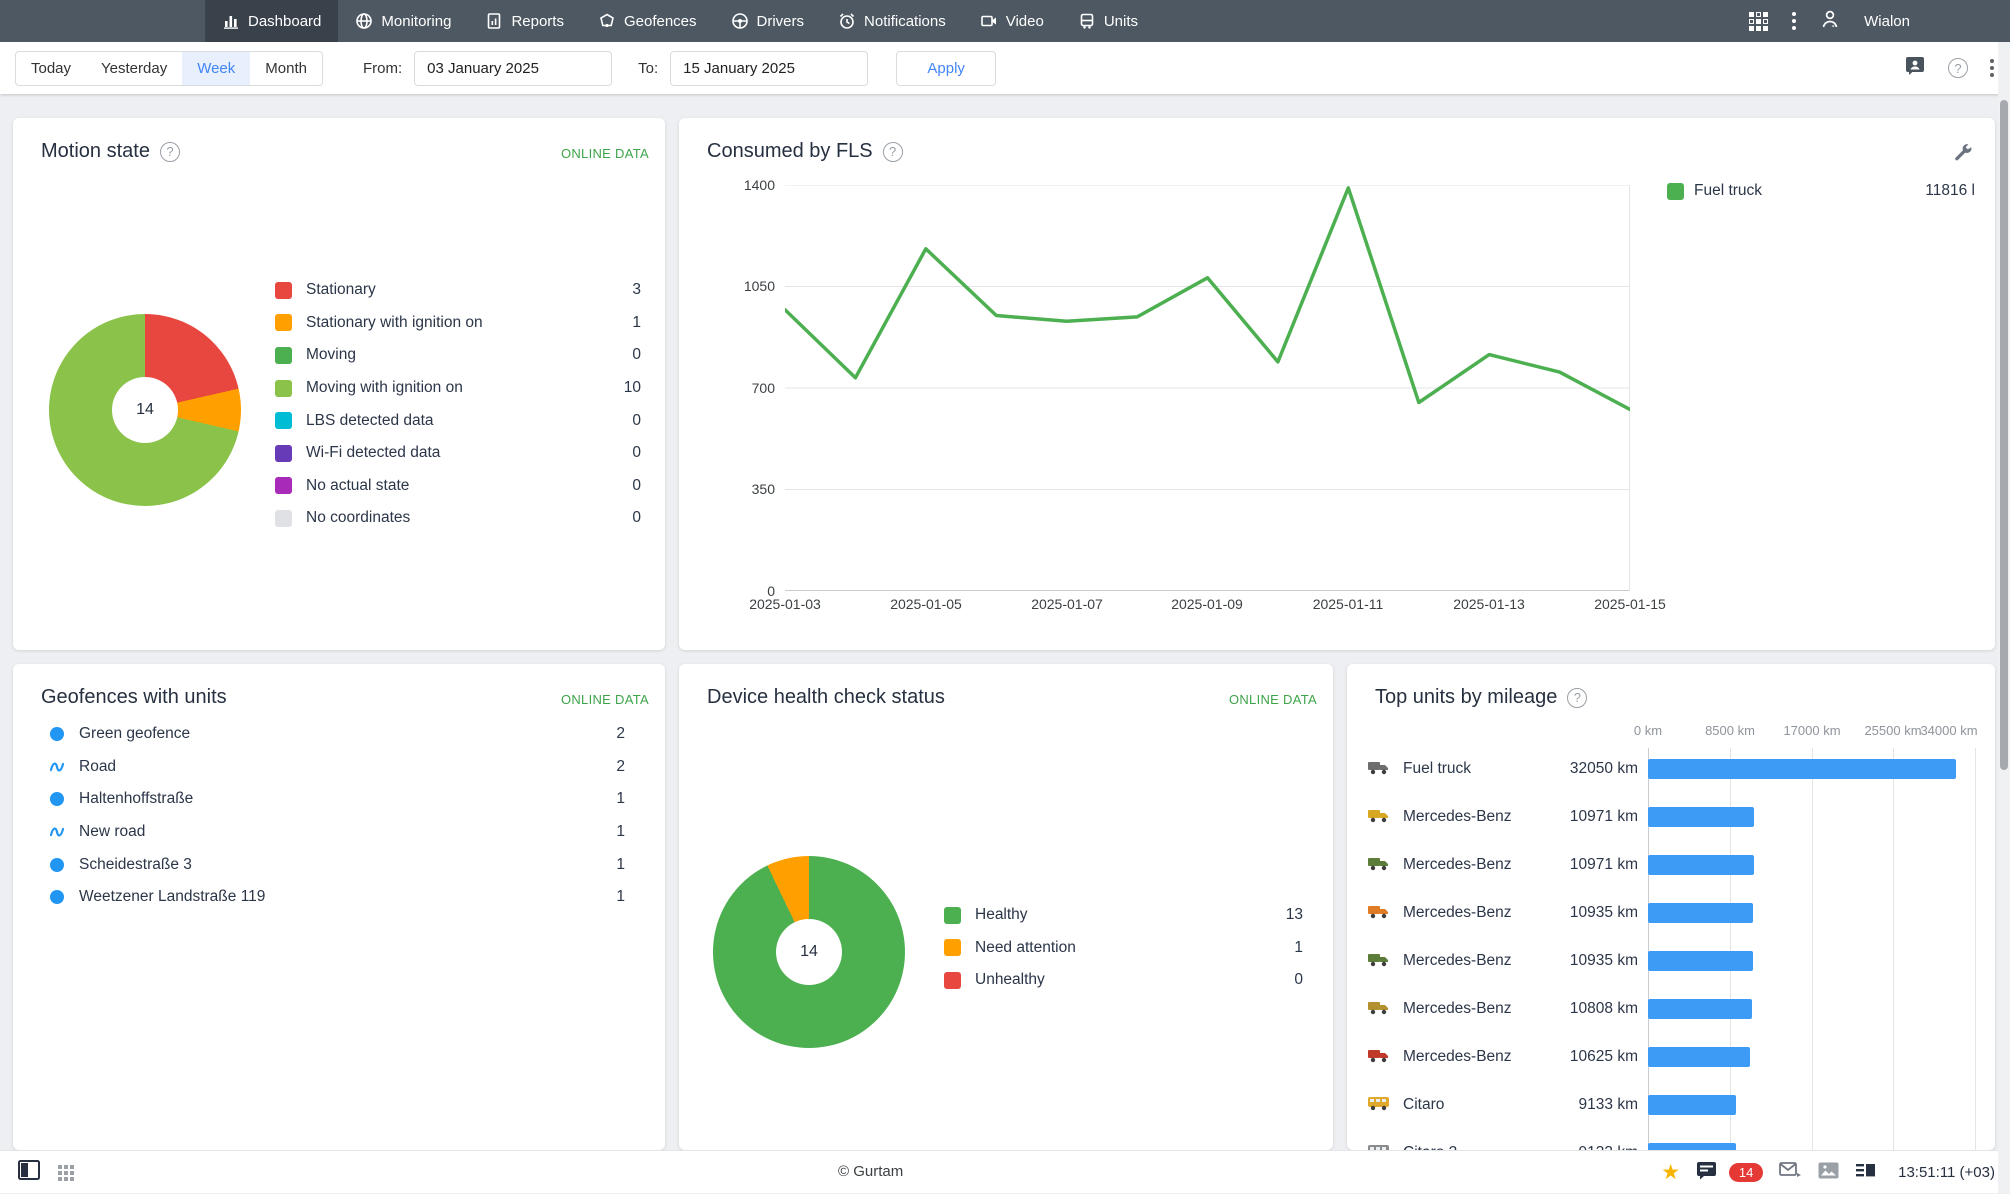 The width and height of the screenshot is (2010, 1194). What do you see at coordinates (1481, 697) in the screenshot?
I see `panel-title: Top units by mileage ?` at bounding box center [1481, 697].